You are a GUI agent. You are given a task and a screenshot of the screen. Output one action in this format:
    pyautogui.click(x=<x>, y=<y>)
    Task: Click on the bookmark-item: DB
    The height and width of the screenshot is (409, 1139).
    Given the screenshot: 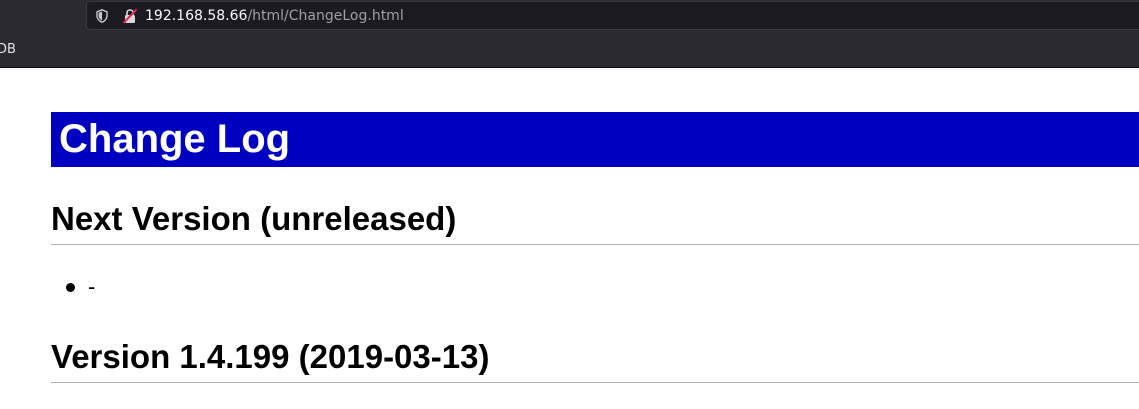 What is the action you would take?
    pyautogui.click(x=8, y=49)
    